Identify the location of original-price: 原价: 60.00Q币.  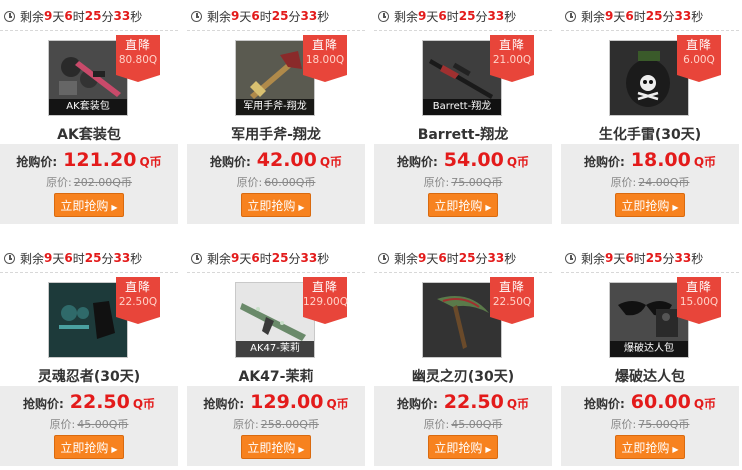
(276, 182).